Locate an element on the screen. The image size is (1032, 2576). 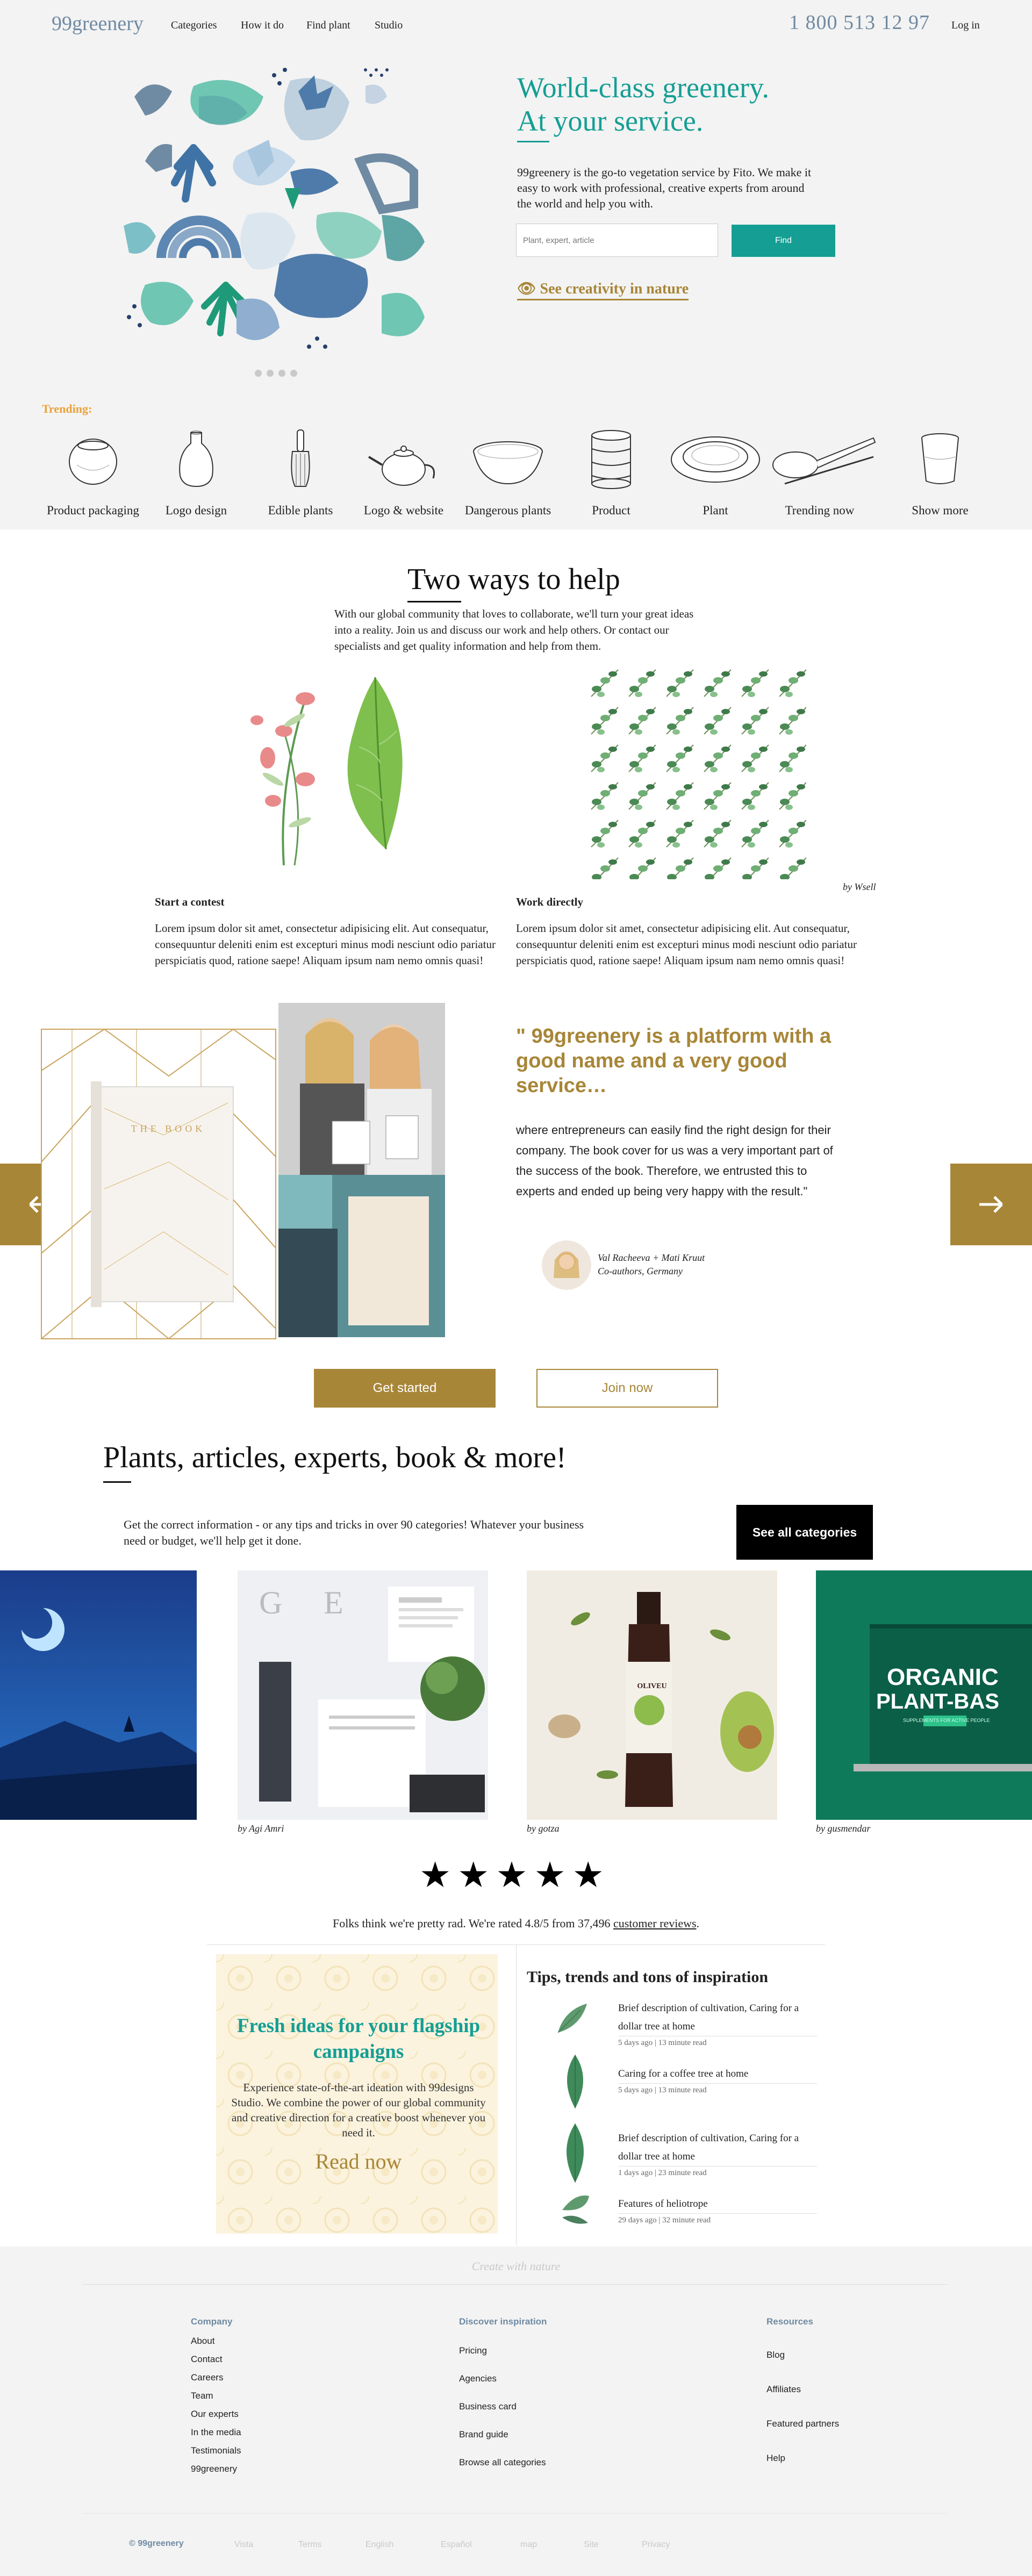
card-credit: by gotza is located at coordinates (543, 1828).